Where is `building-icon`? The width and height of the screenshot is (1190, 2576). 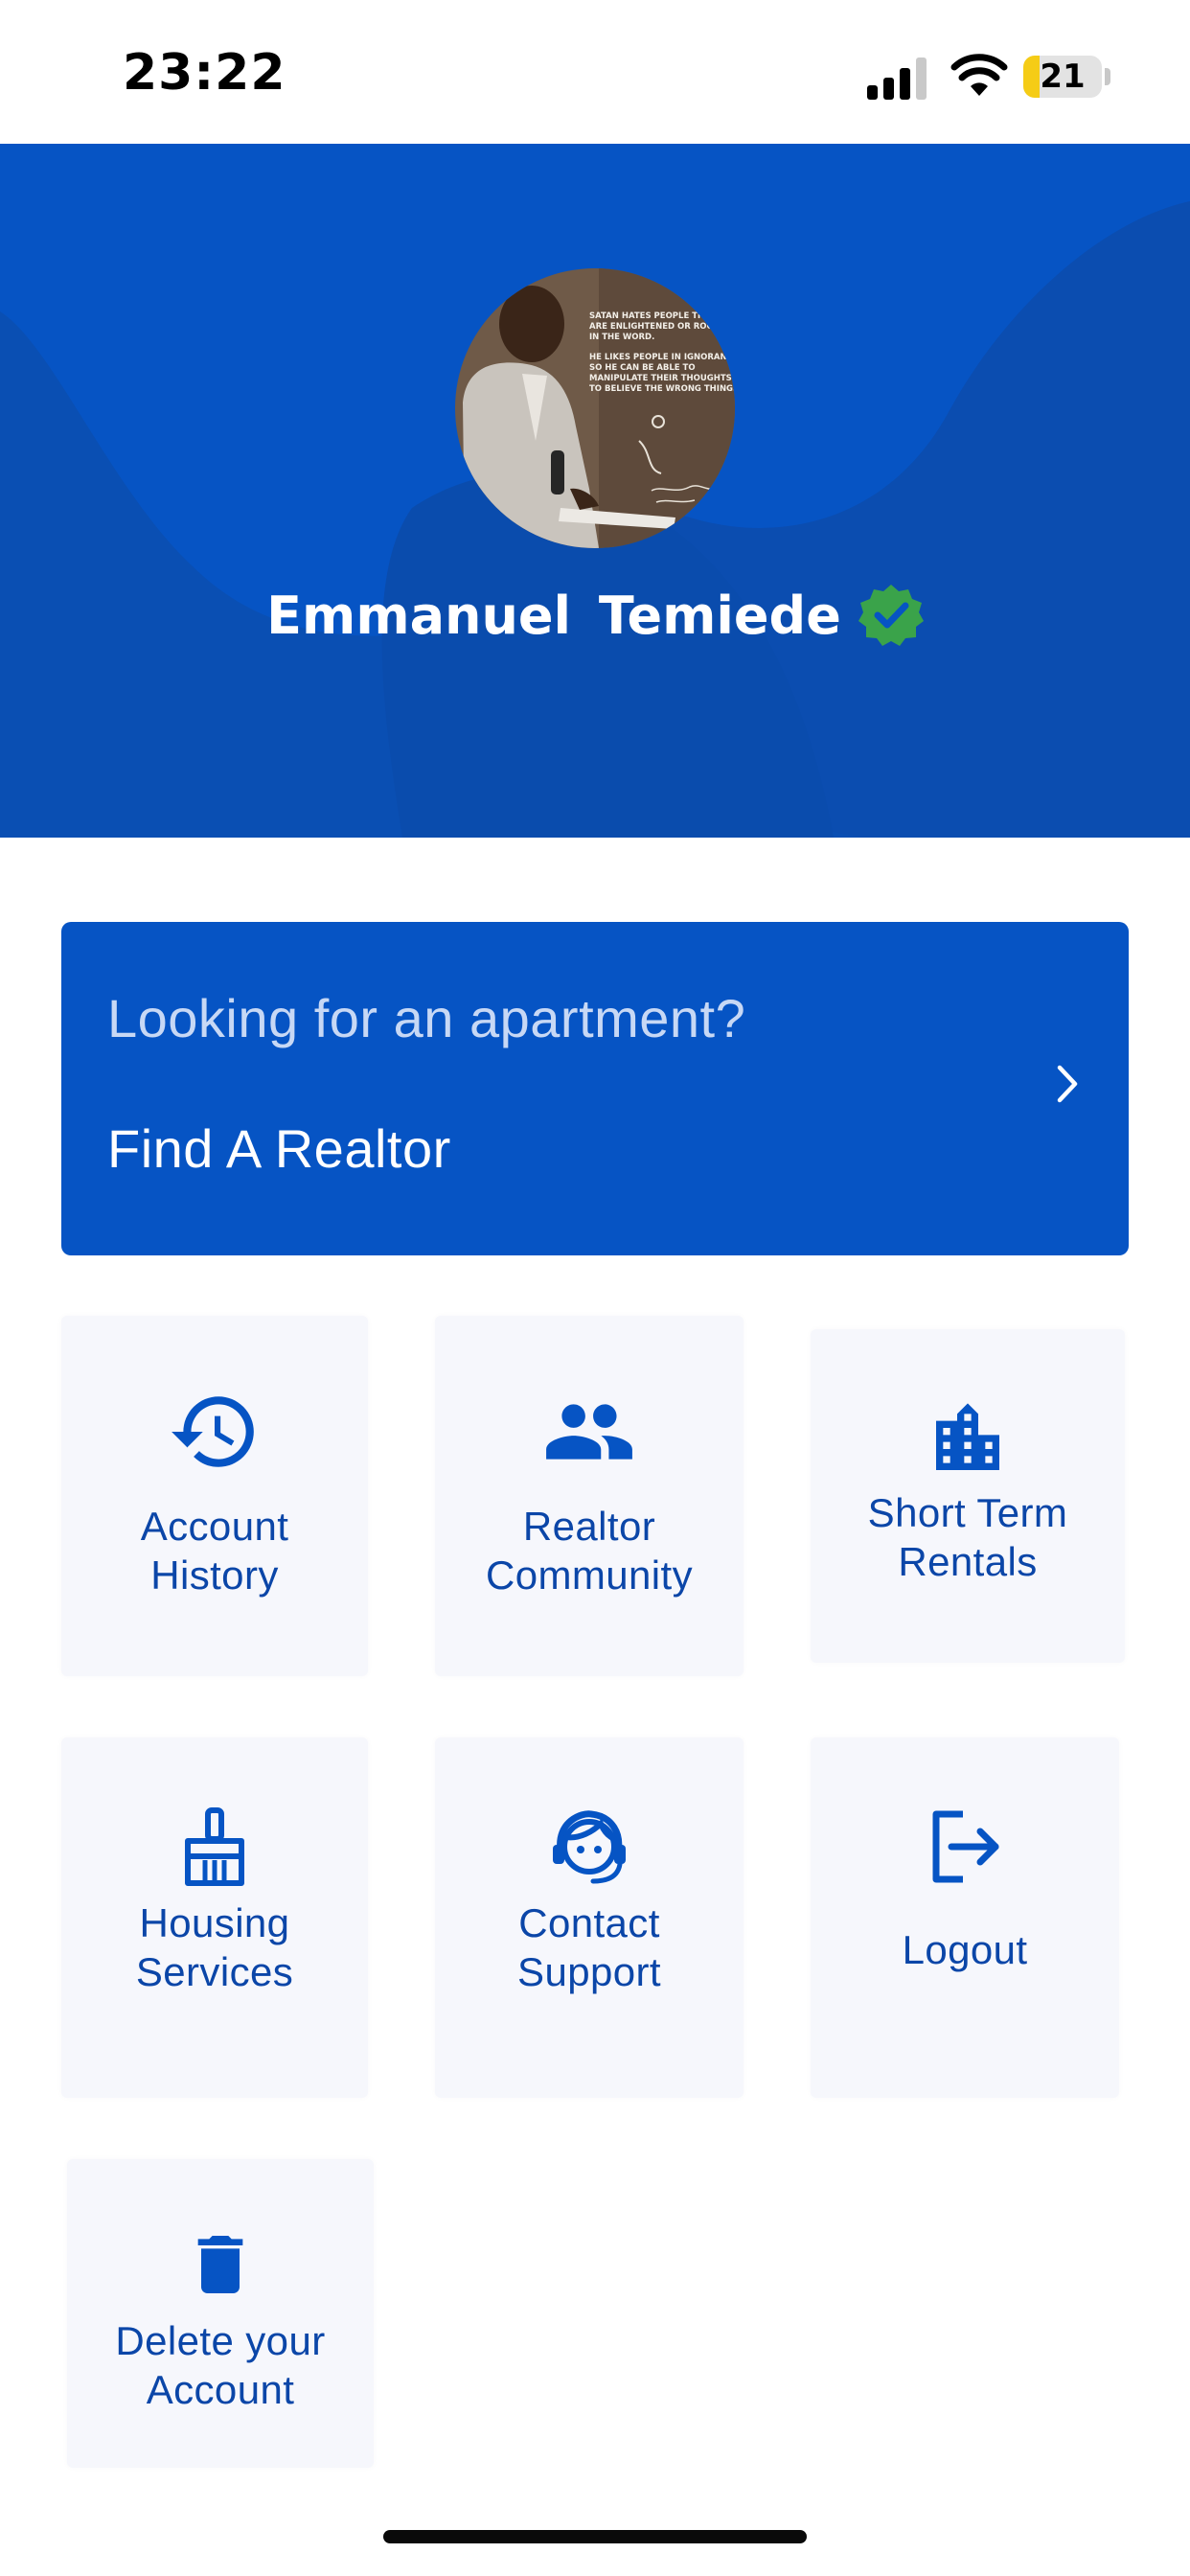
building-icon is located at coordinates (968, 1436).